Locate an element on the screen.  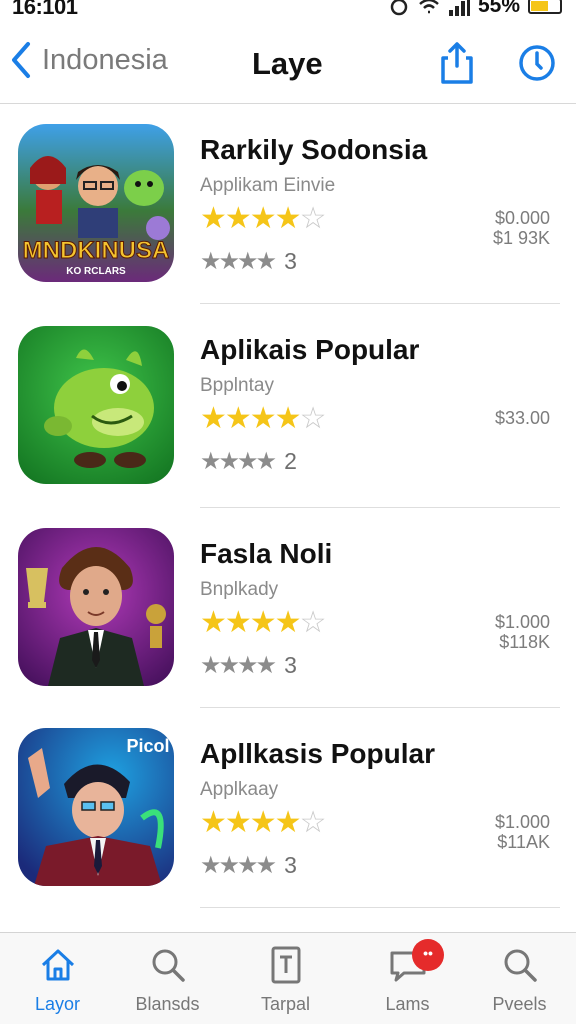
price: $33.00 is located at coordinates (522, 418).